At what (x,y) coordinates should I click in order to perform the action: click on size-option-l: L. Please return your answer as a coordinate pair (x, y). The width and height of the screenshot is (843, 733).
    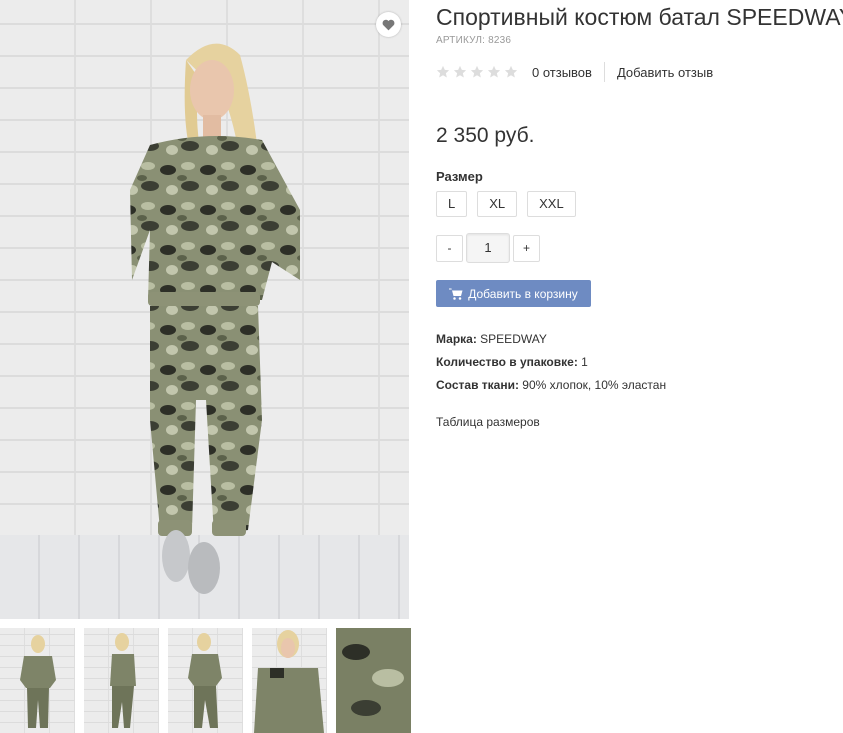
    Looking at the image, I should click on (452, 204).